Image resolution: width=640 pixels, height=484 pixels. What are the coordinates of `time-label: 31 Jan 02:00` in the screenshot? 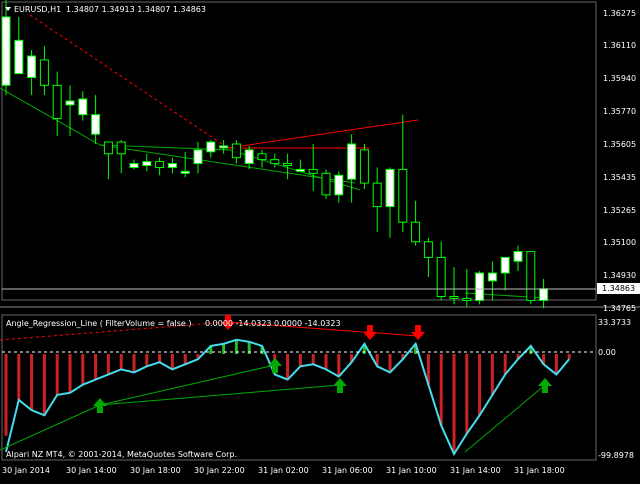 It's located at (283, 470).